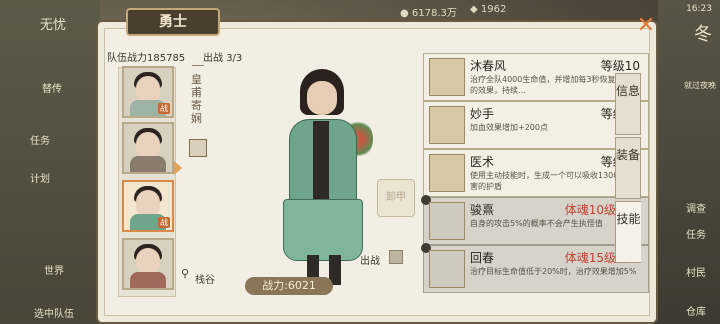 This screenshot has width=720, height=324. I want to click on hero-name: 皇甫寄娴, so click(197, 99).